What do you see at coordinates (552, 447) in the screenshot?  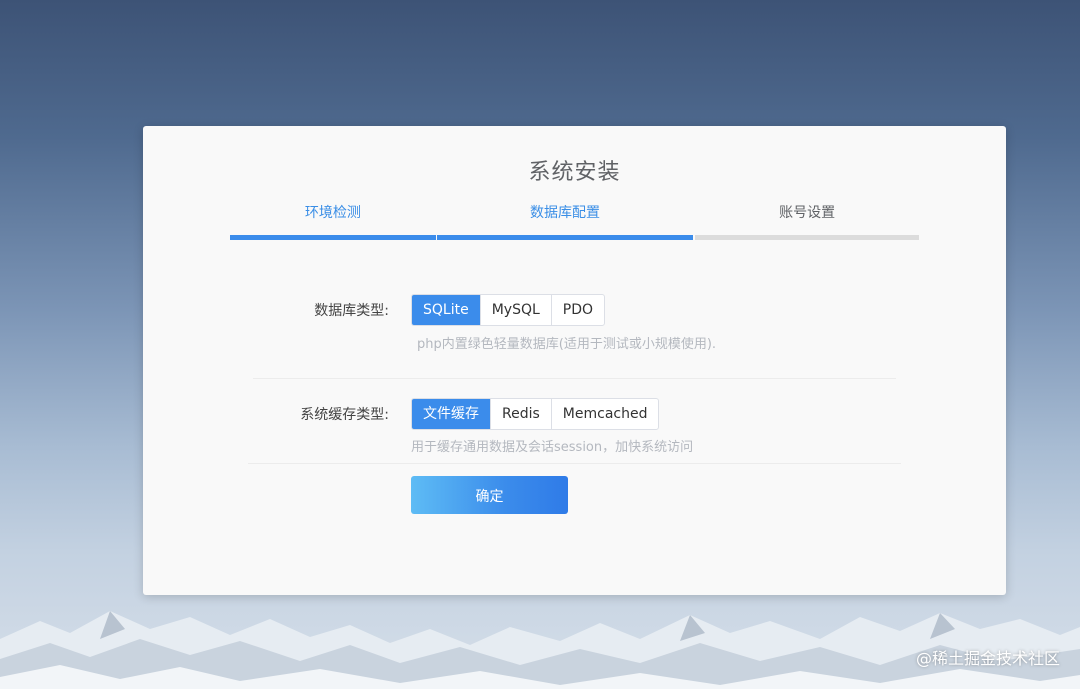 I see `cache-type-hint: 用于缓存通用数据及会话session，加快系统访问` at bounding box center [552, 447].